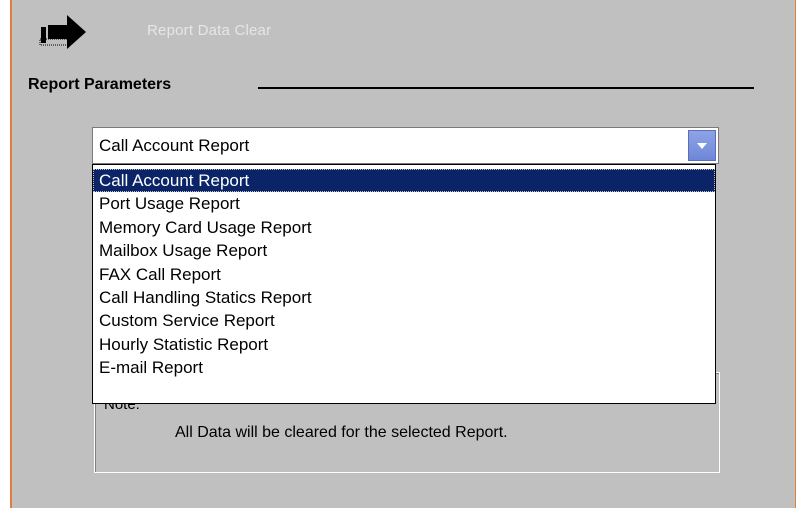 The height and width of the screenshot is (508, 797). Describe the element at coordinates (506, 88) in the screenshot. I see `section-divider` at that location.